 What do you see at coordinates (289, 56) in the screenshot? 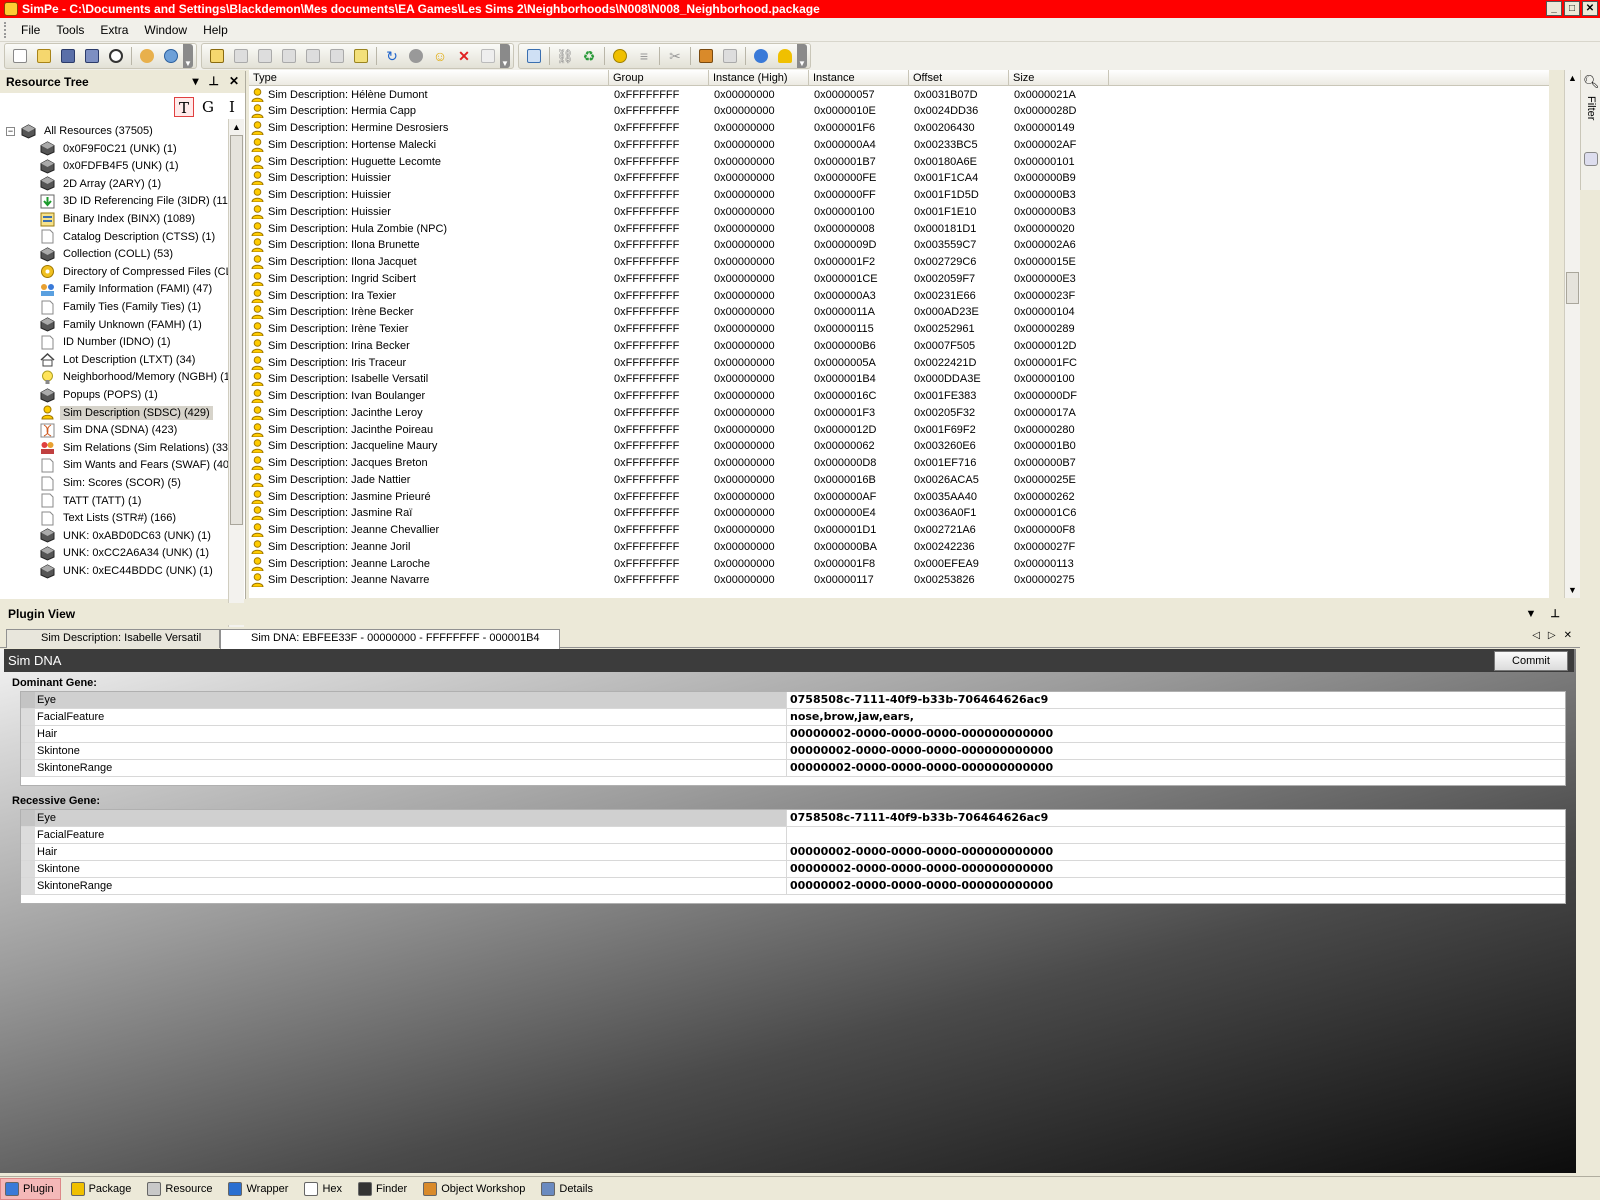
I see `clone-icon` at bounding box center [289, 56].